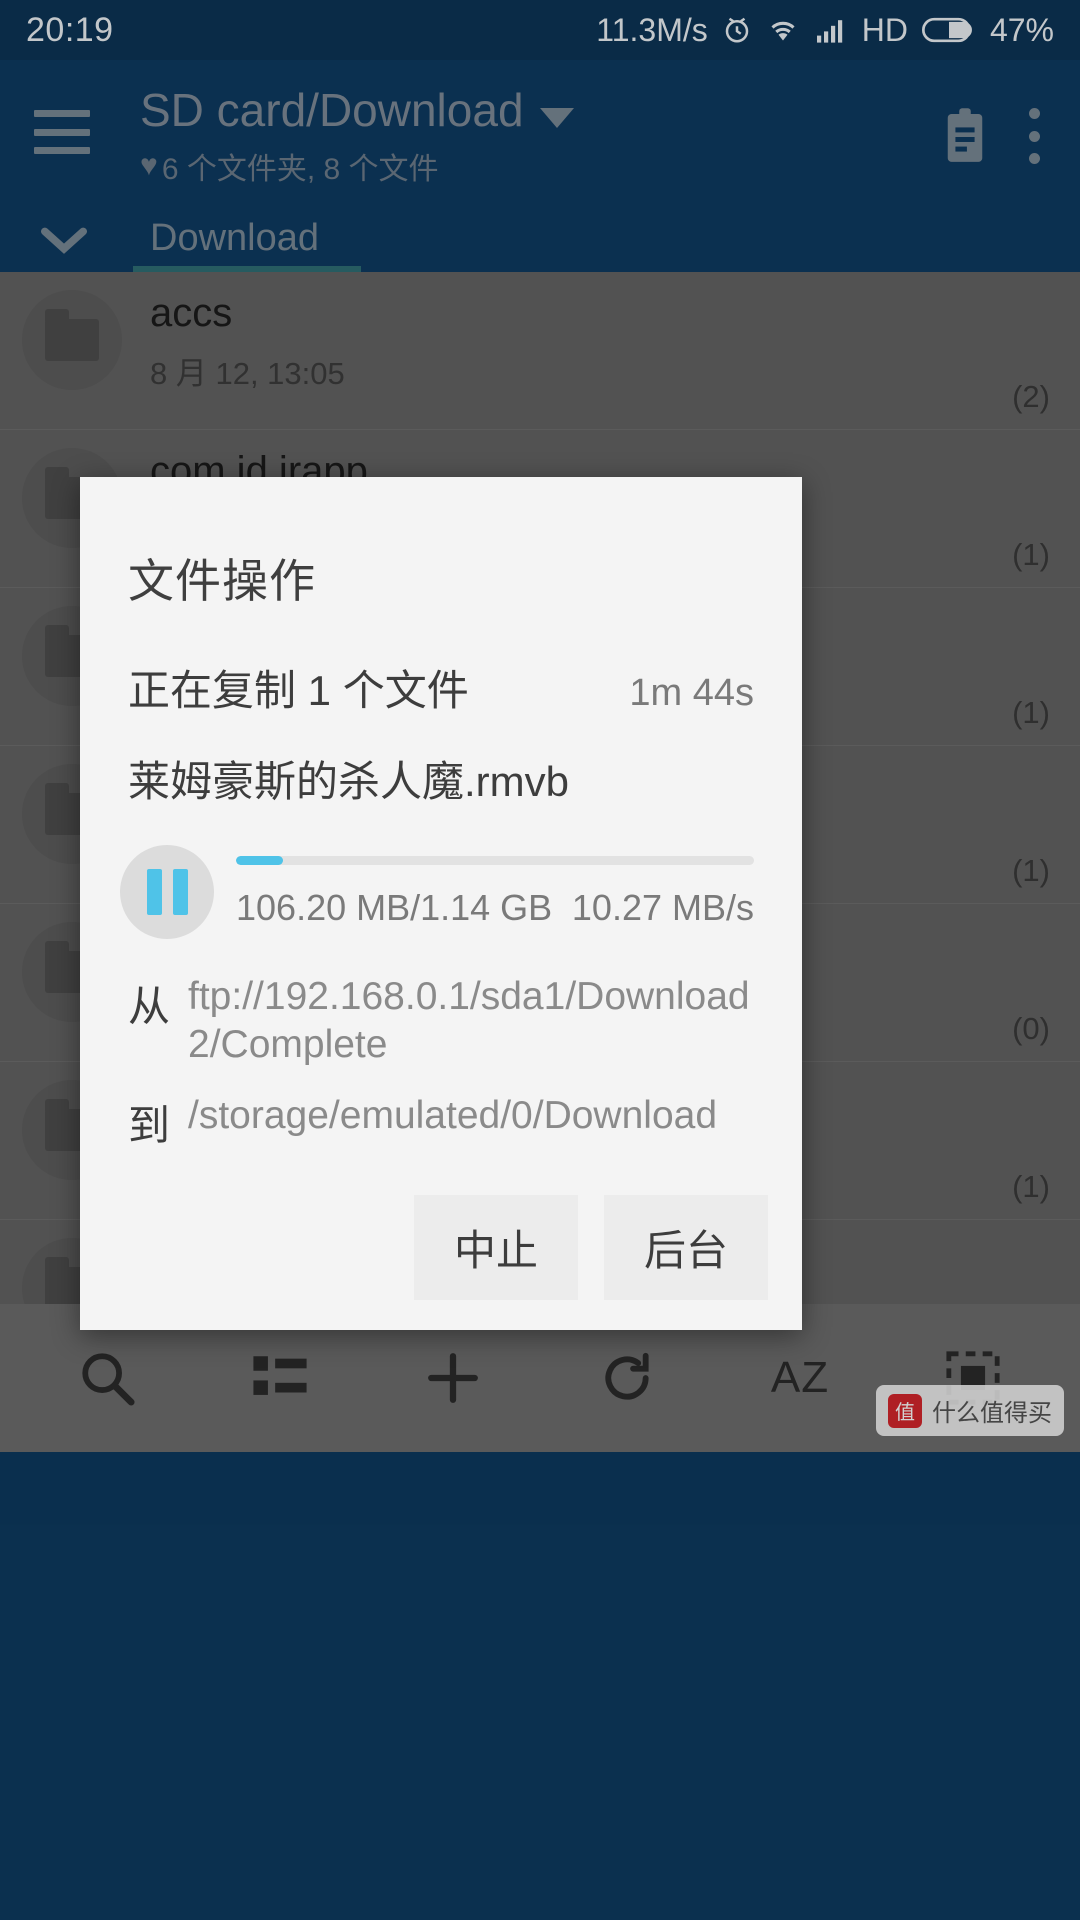 The height and width of the screenshot is (1920, 1080). I want to click on progress-block: 106.20 MB/1.14 GB 10.27 MB/s, so click(441, 874).